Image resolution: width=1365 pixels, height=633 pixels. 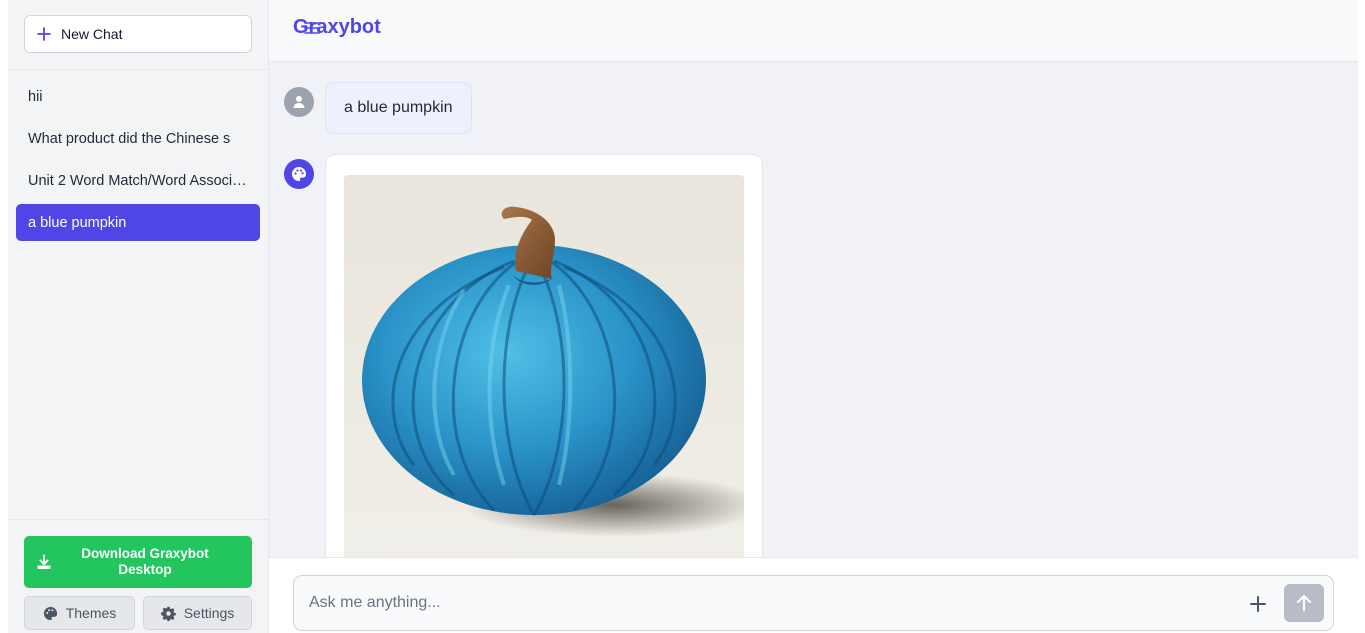 I want to click on history-item-label: Unit 2 Word Match/Word Association, so click(x=140, y=180).